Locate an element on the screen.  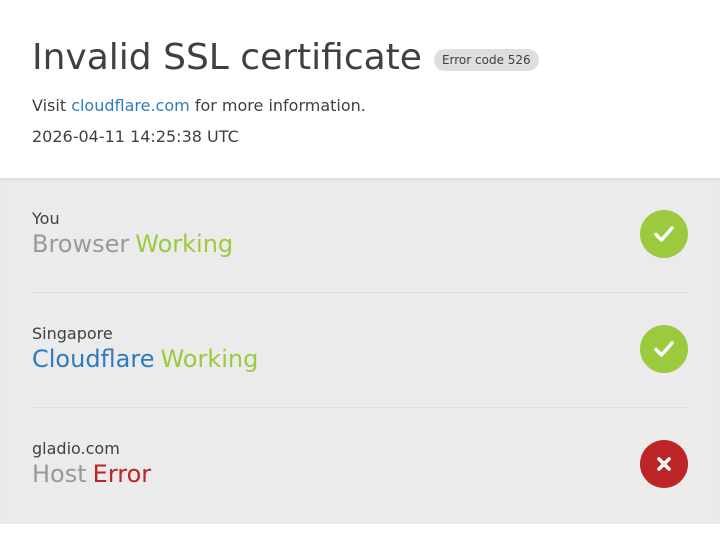
close-icon is located at coordinates (664, 464).